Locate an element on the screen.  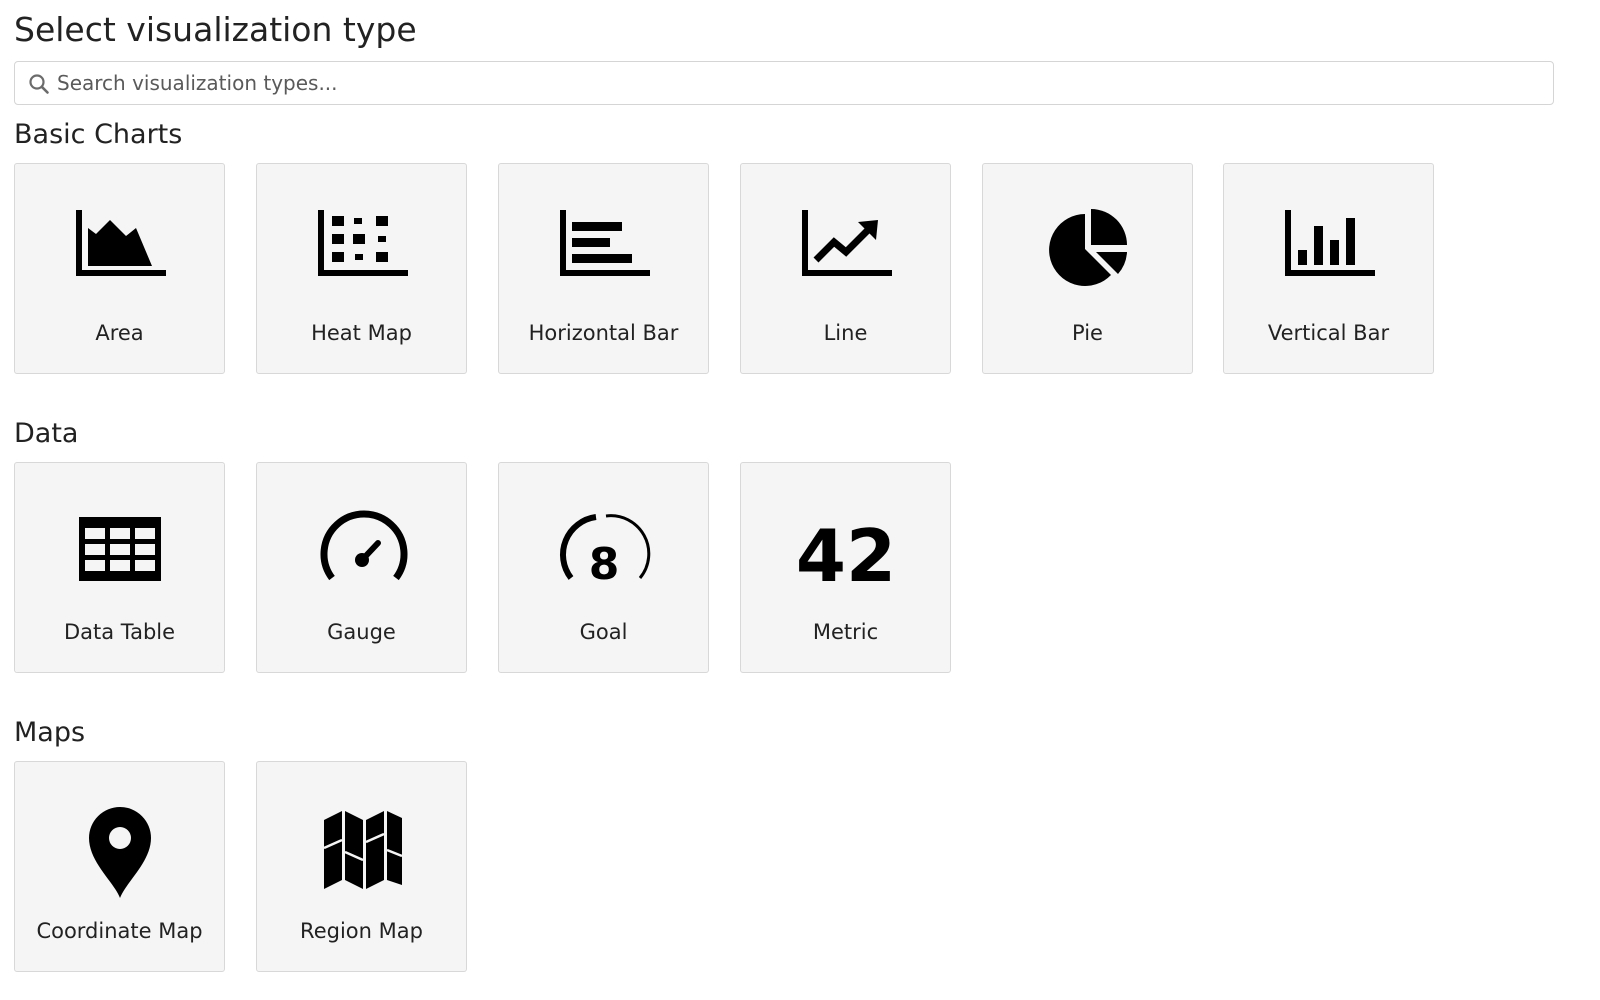
card-area: Area is located at coordinates (119, 268).